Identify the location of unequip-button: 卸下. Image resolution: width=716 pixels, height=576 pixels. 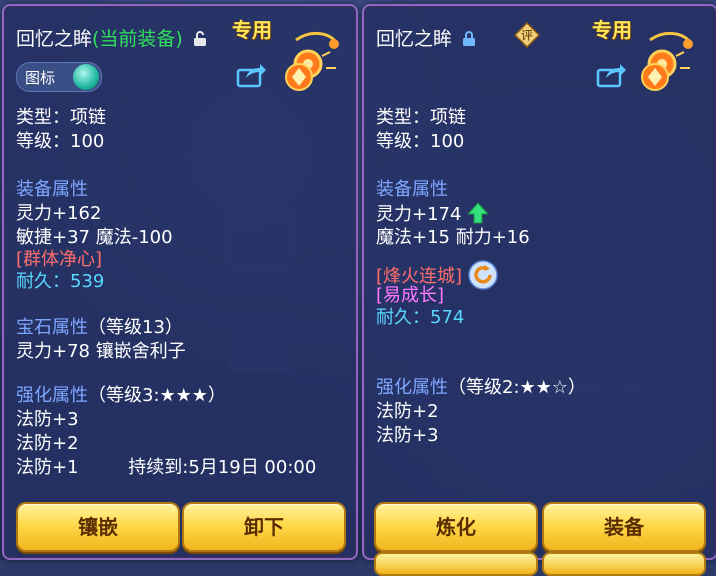
(264, 527).